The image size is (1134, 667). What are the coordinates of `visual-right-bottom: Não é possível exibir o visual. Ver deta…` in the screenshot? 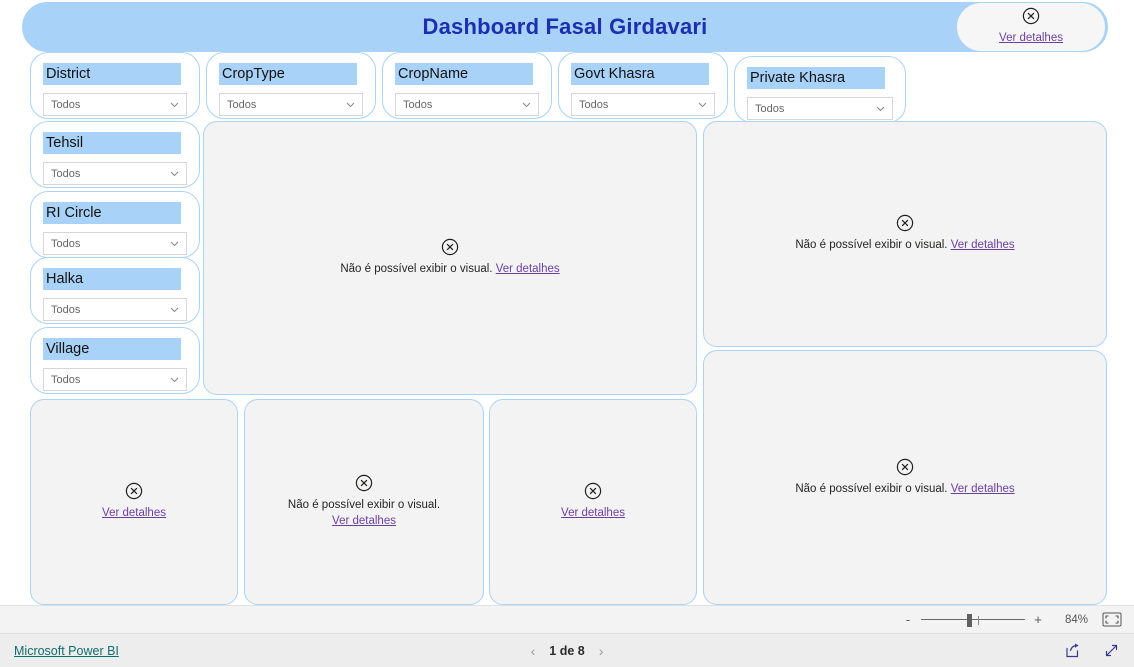 It's located at (905, 477).